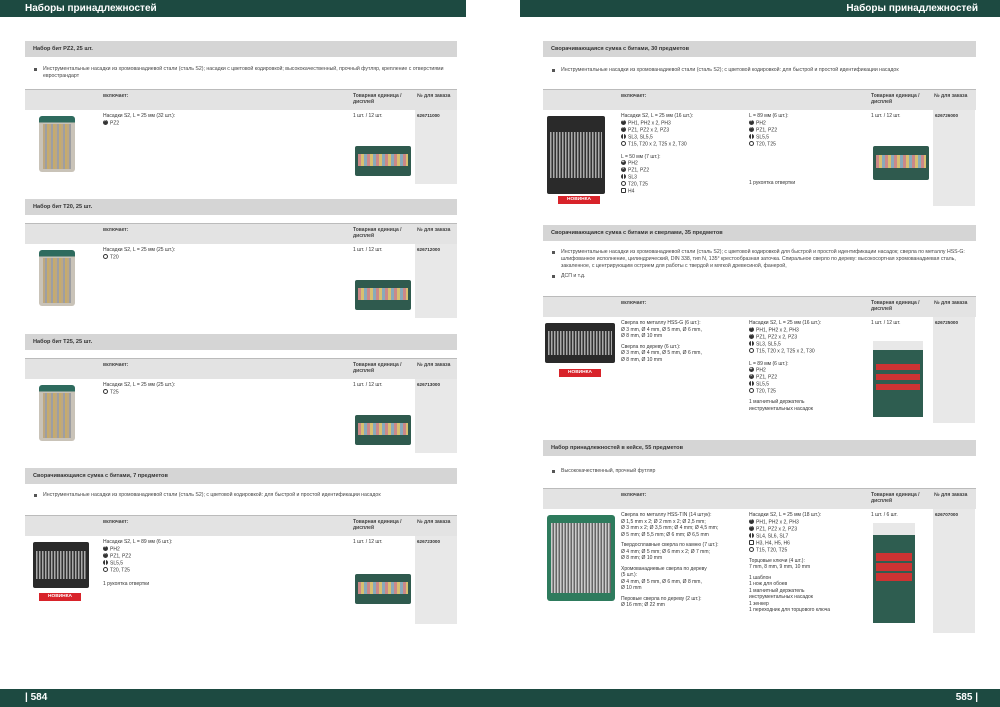 The image size is (1000, 707). Describe the element at coordinates (763, 137) in the screenshot. I see `bit-type: SL5,5` at that location.